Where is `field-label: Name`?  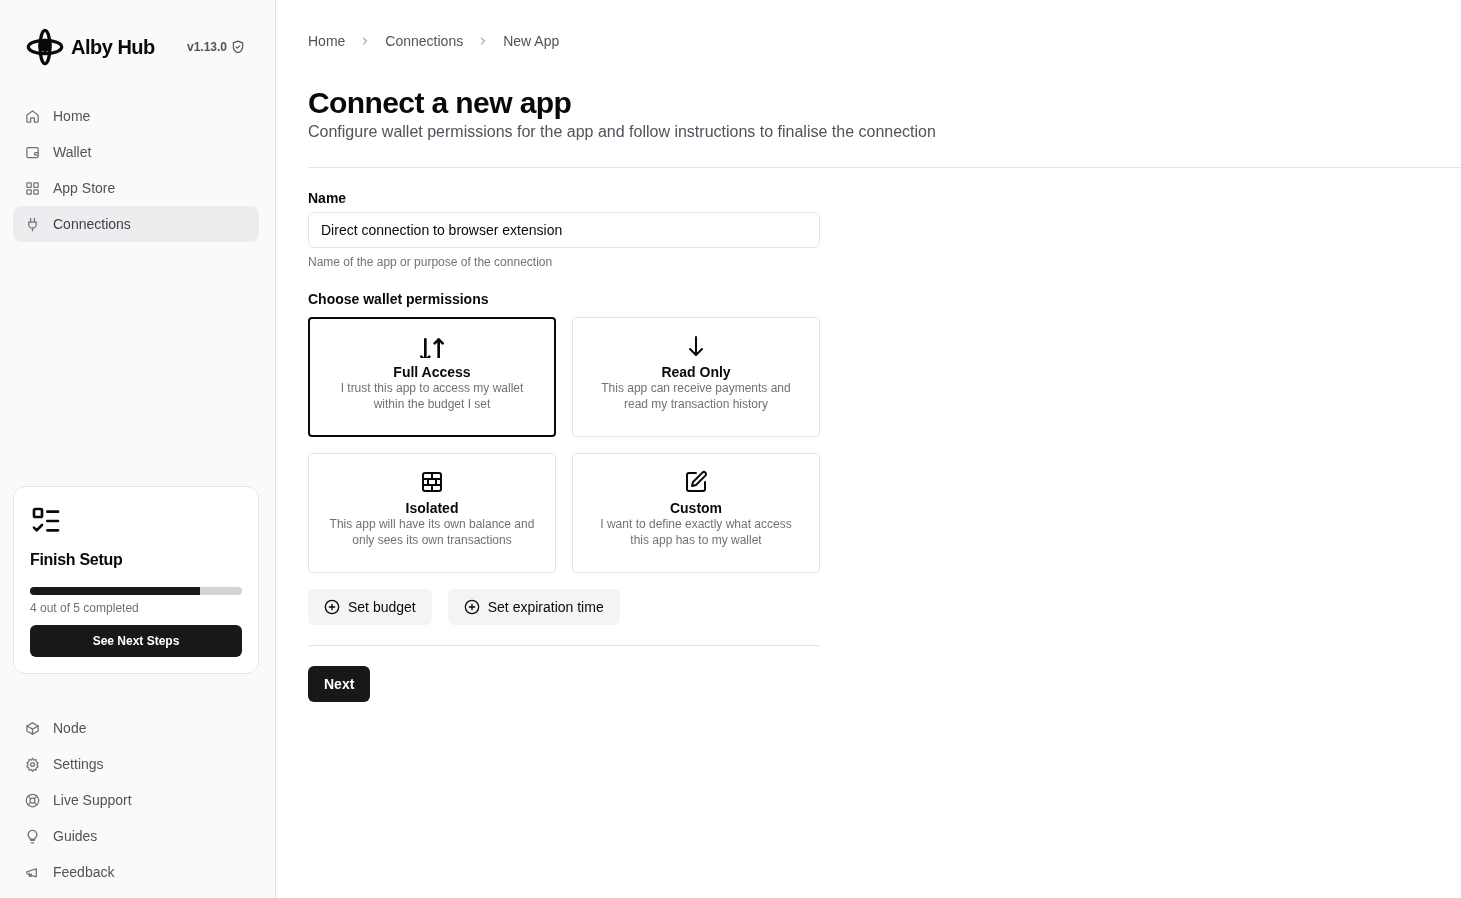 field-label: Name is located at coordinates (328, 198).